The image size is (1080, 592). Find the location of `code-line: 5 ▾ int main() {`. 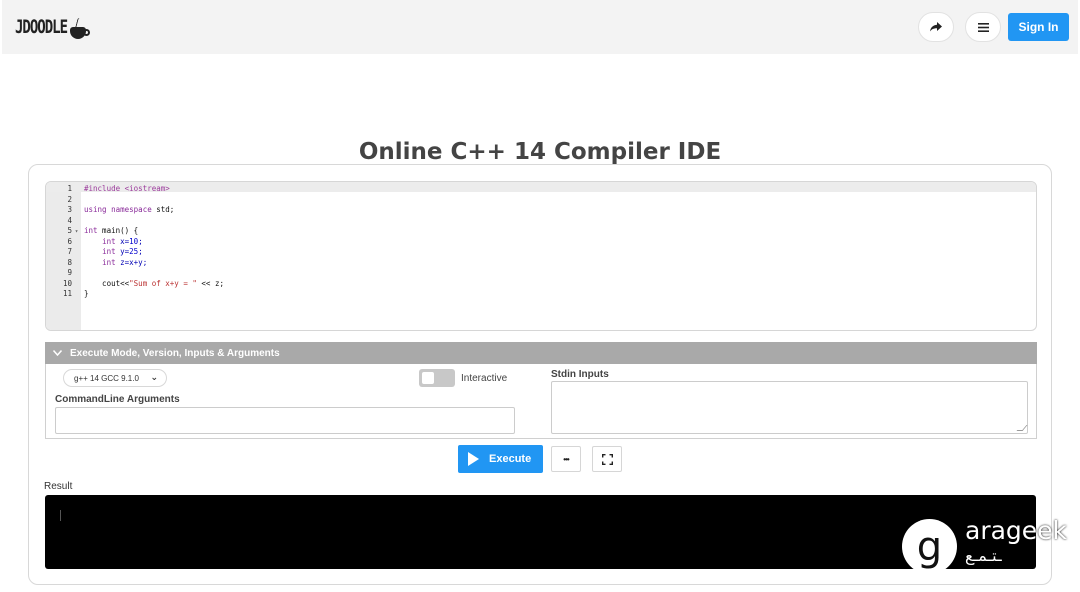

code-line: 5 ▾ int main() { is located at coordinates (541, 231).